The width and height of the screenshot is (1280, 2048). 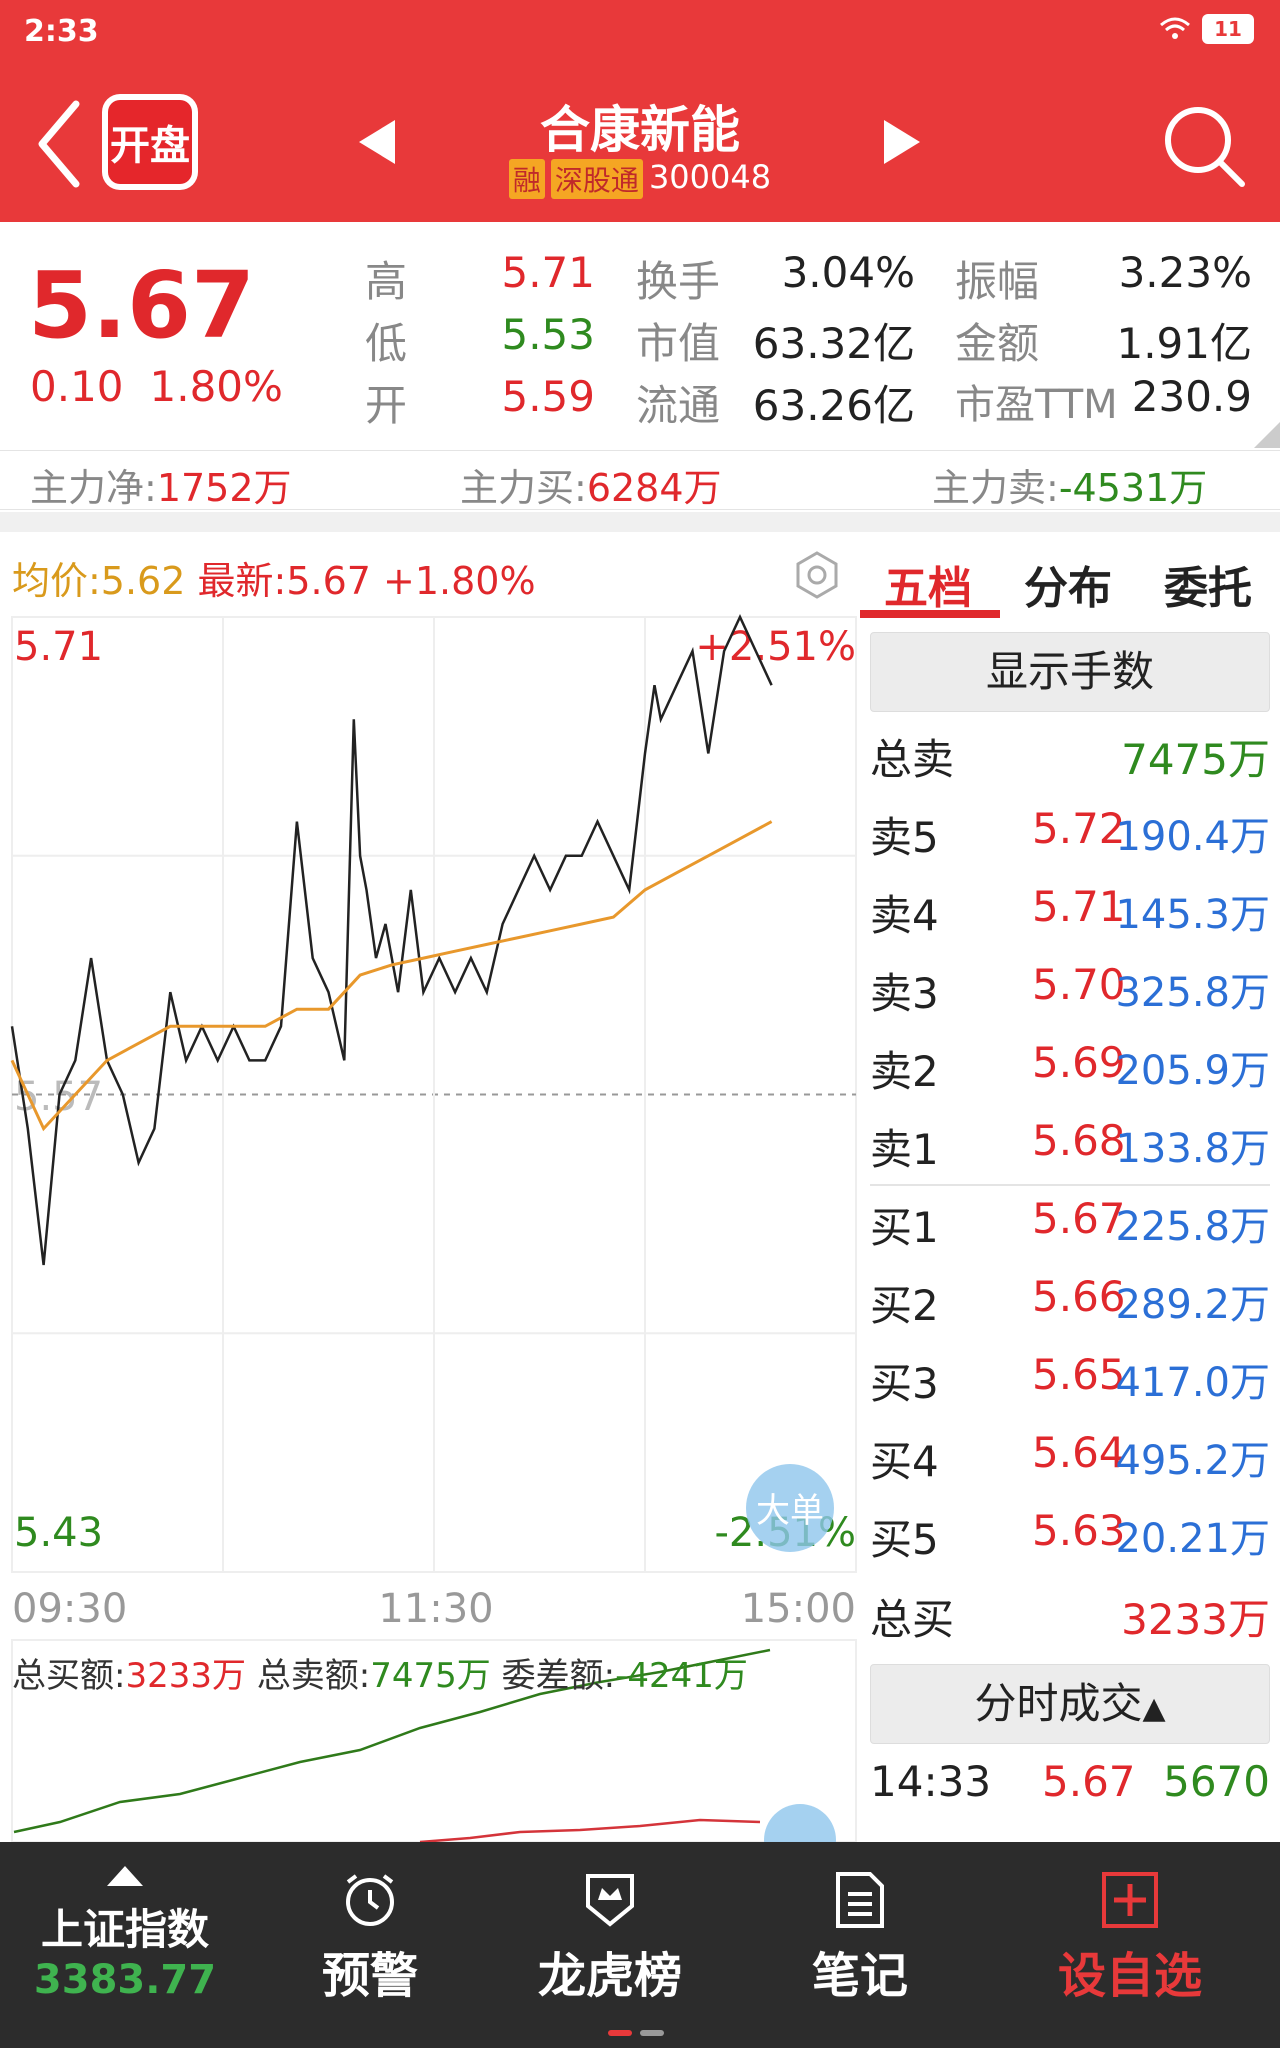 What do you see at coordinates (833, 405) in the screenshot?
I see `float-value: 63.26亿` at bounding box center [833, 405].